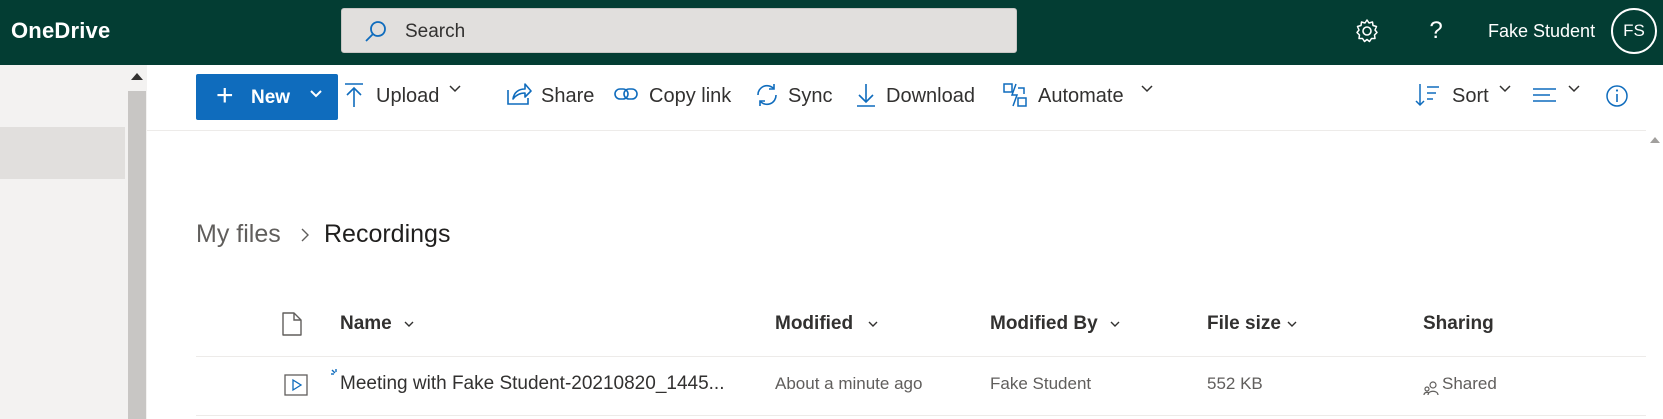 The height and width of the screenshot is (419, 1663). I want to click on column-header-file-size: File size, so click(1244, 324).